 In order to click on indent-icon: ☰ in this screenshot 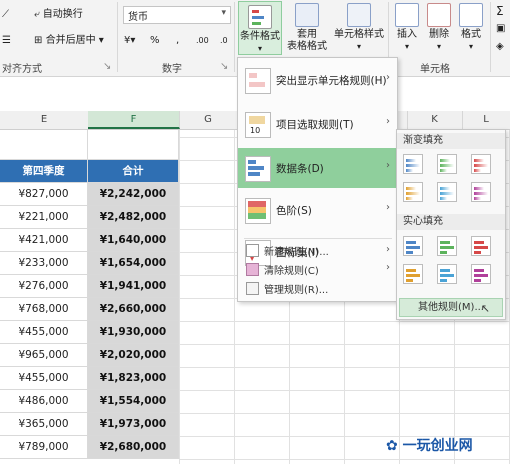, I will do `click(6, 41)`.